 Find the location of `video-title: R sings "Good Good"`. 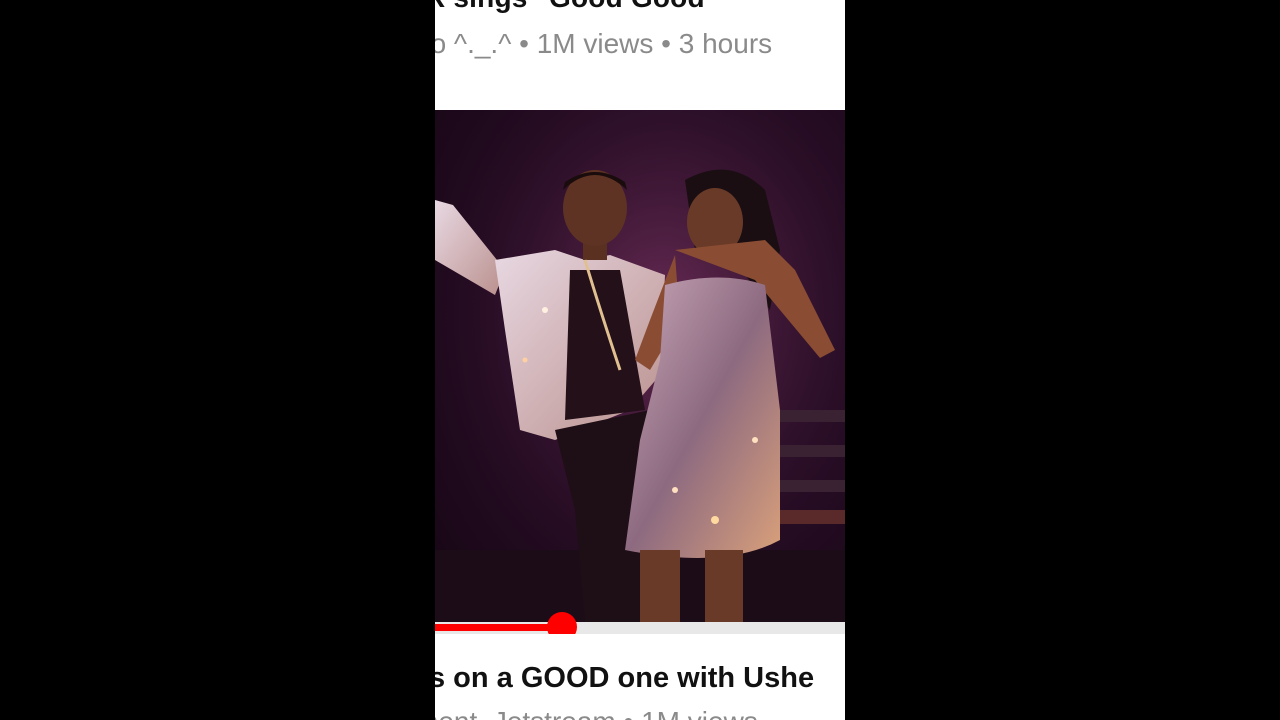

video-title: R sings "Good Good" is located at coordinates (576, 7).